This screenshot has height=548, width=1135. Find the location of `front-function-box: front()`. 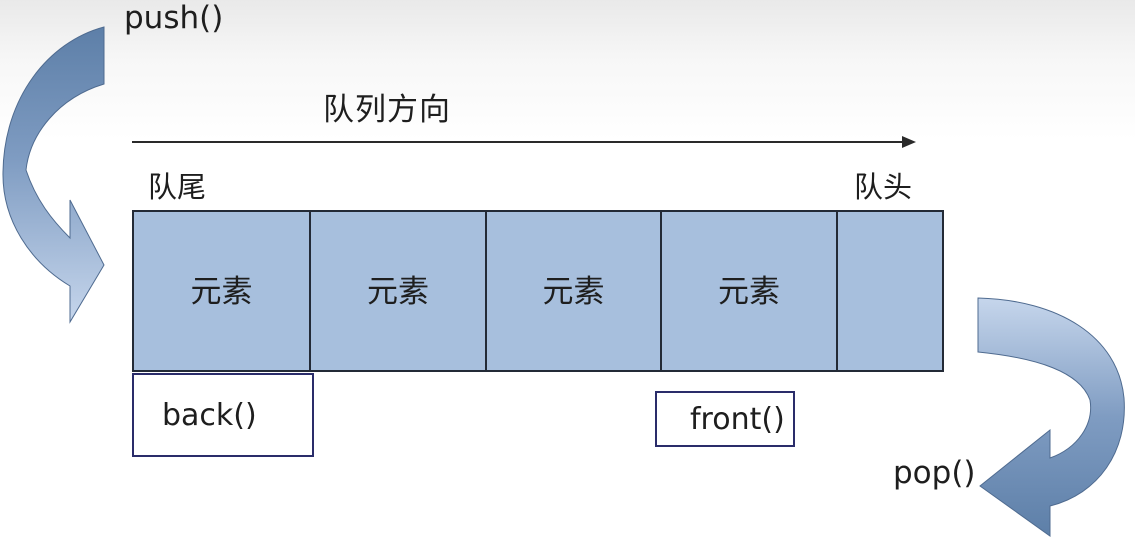

front-function-box: front() is located at coordinates (725, 419).